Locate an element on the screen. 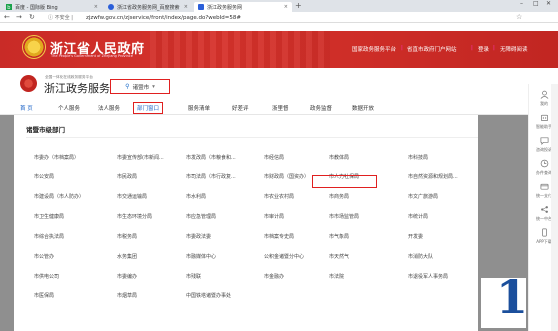 This screenshot has width=558, height=331. department-link: 市委编办 is located at coordinates (127, 276).